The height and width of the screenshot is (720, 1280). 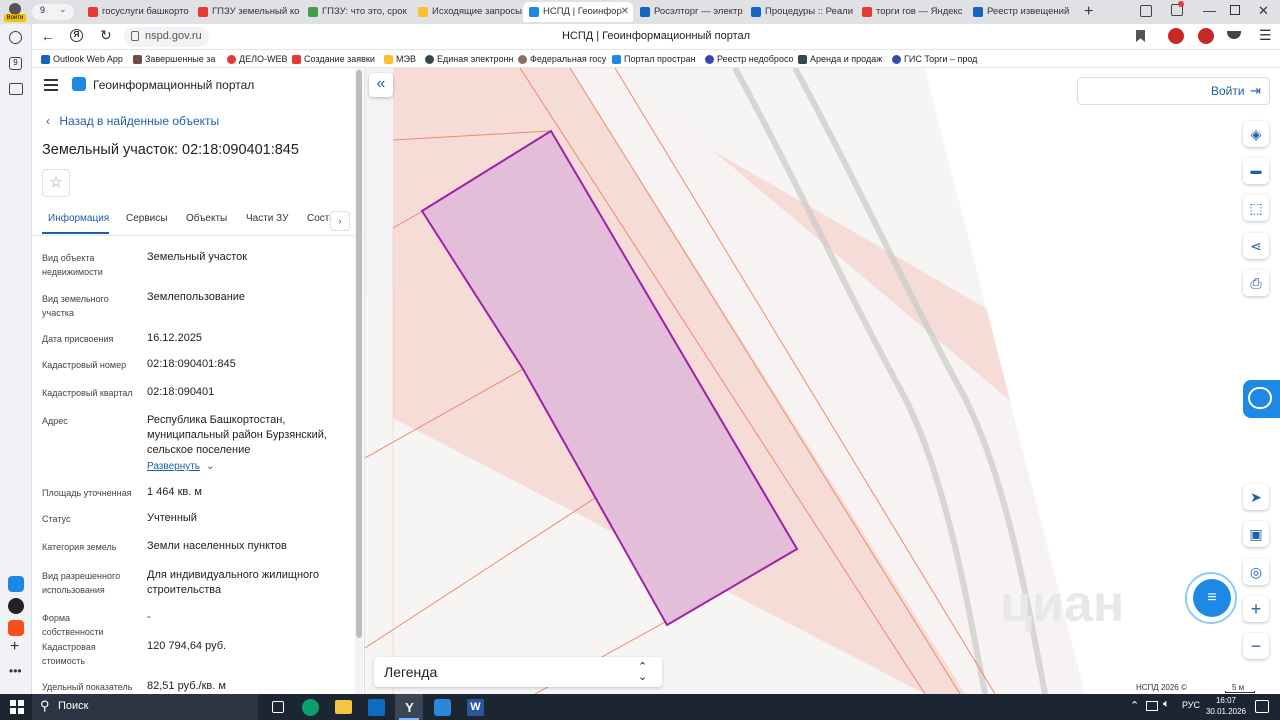 What do you see at coordinates (1146, 11) in the screenshot?
I see `collections-icon` at bounding box center [1146, 11].